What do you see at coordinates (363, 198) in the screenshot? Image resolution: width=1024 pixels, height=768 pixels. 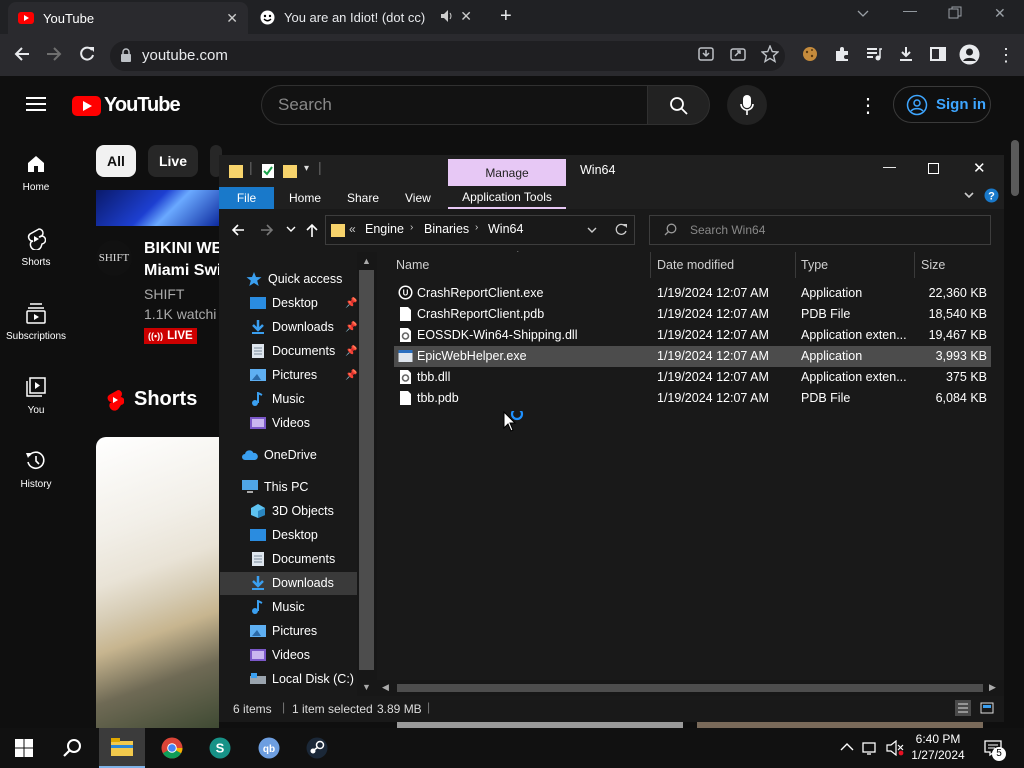 I see `tab-share: Share` at bounding box center [363, 198].